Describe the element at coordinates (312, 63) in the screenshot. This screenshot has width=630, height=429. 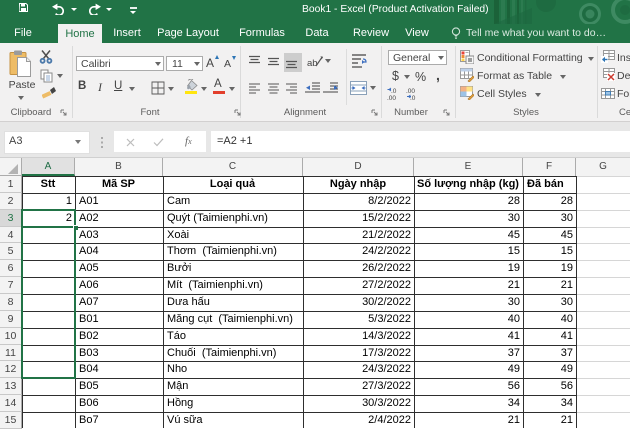
I see `svg-text: ab` at that location.